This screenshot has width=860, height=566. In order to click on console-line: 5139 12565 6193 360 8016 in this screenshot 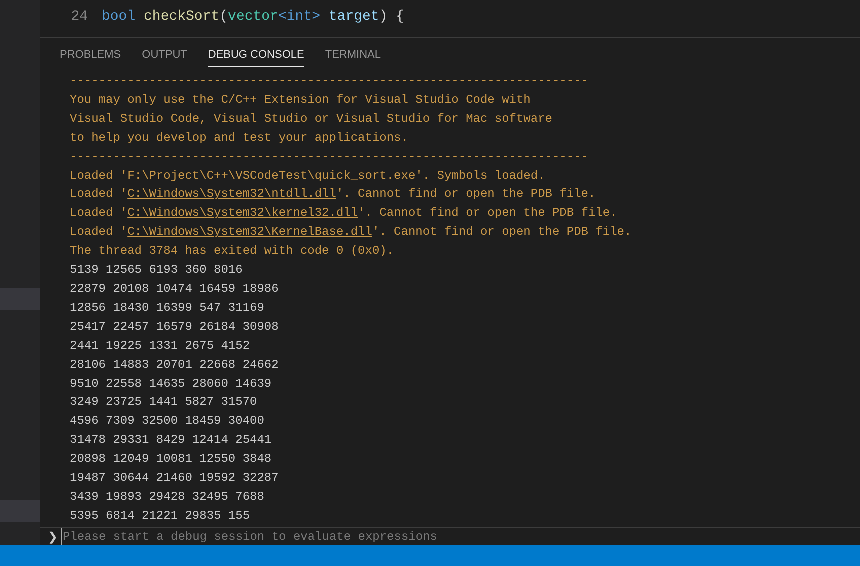, I will do `click(156, 271)`.